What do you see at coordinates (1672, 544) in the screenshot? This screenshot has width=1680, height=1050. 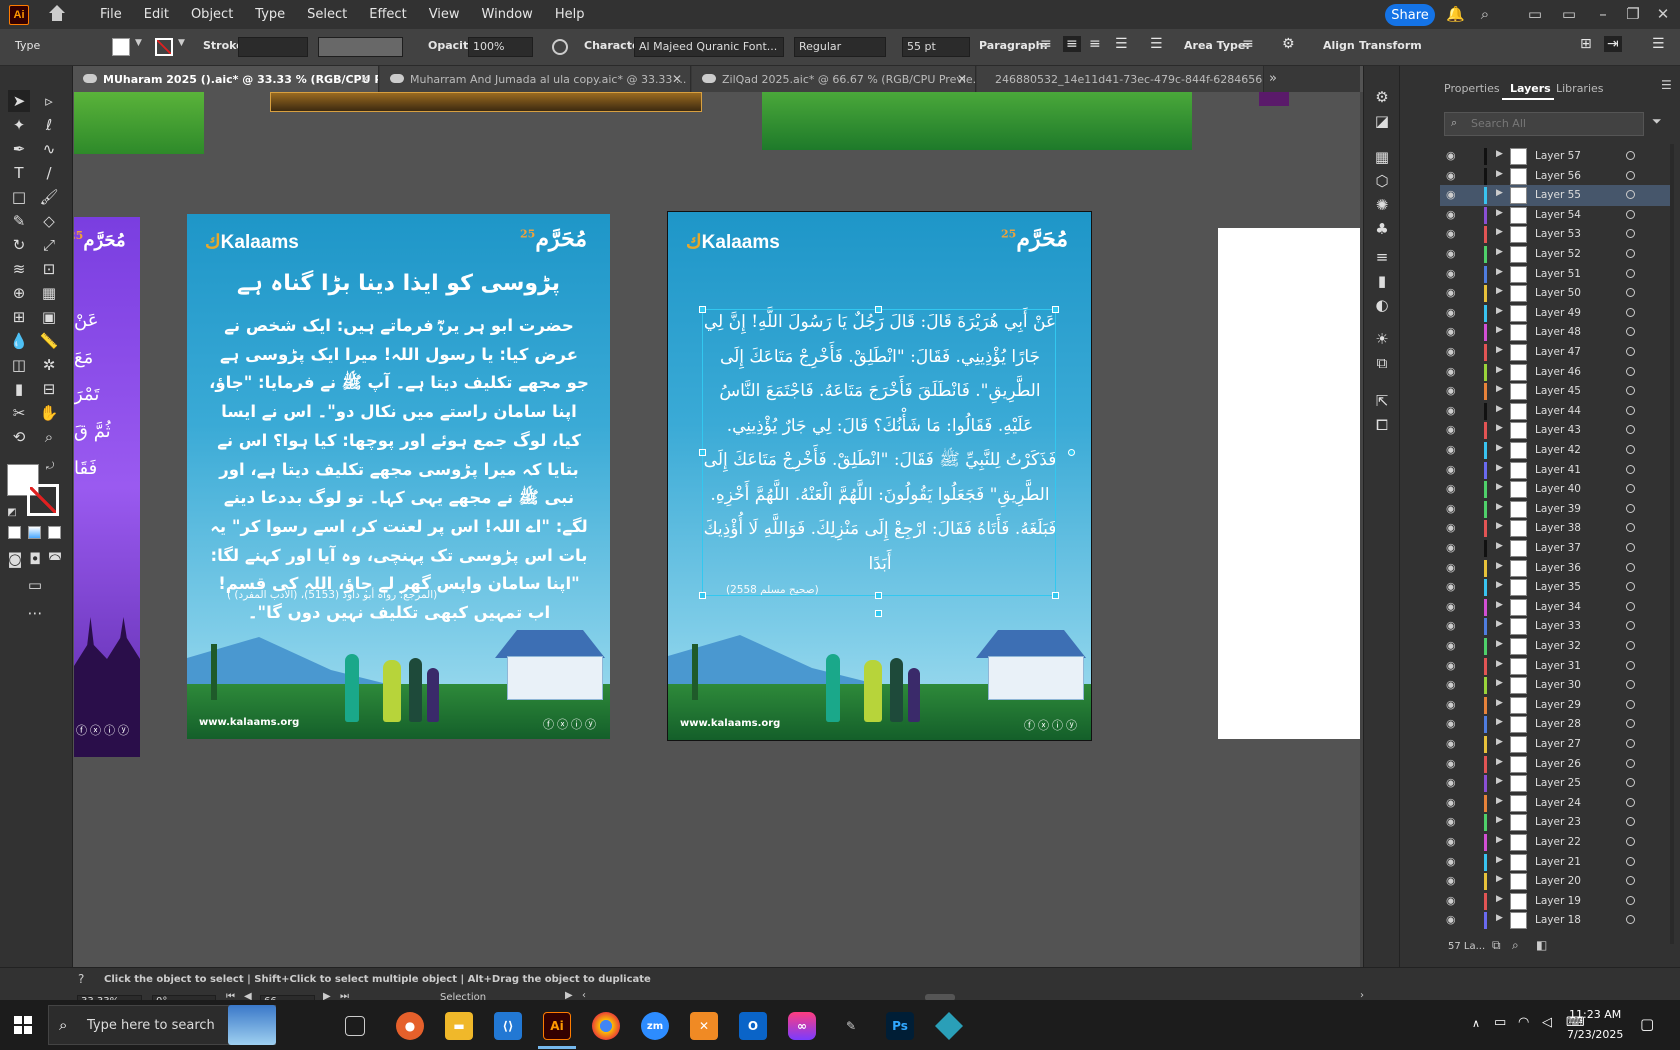 I see `layers-scrollbar` at bounding box center [1672, 544].